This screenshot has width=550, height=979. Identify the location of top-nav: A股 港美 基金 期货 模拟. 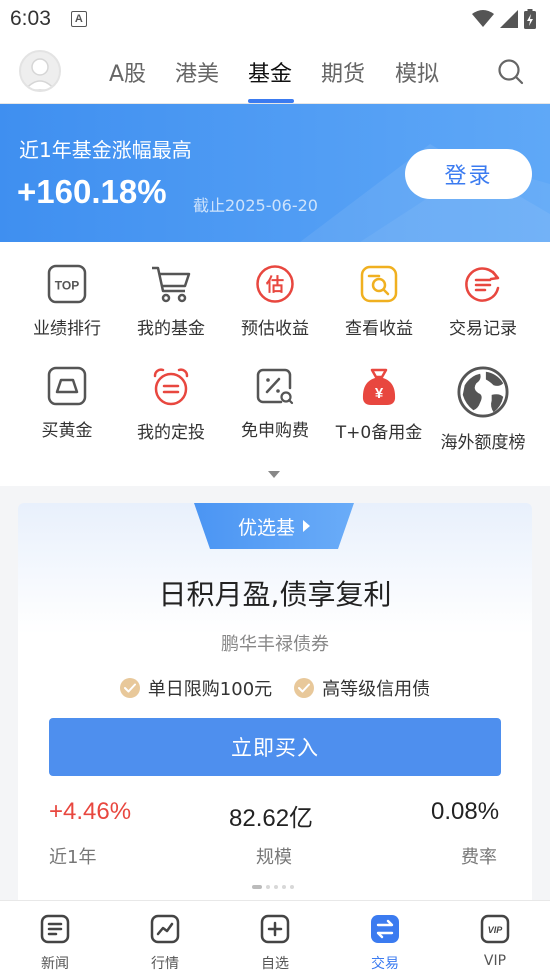
(275, 71).